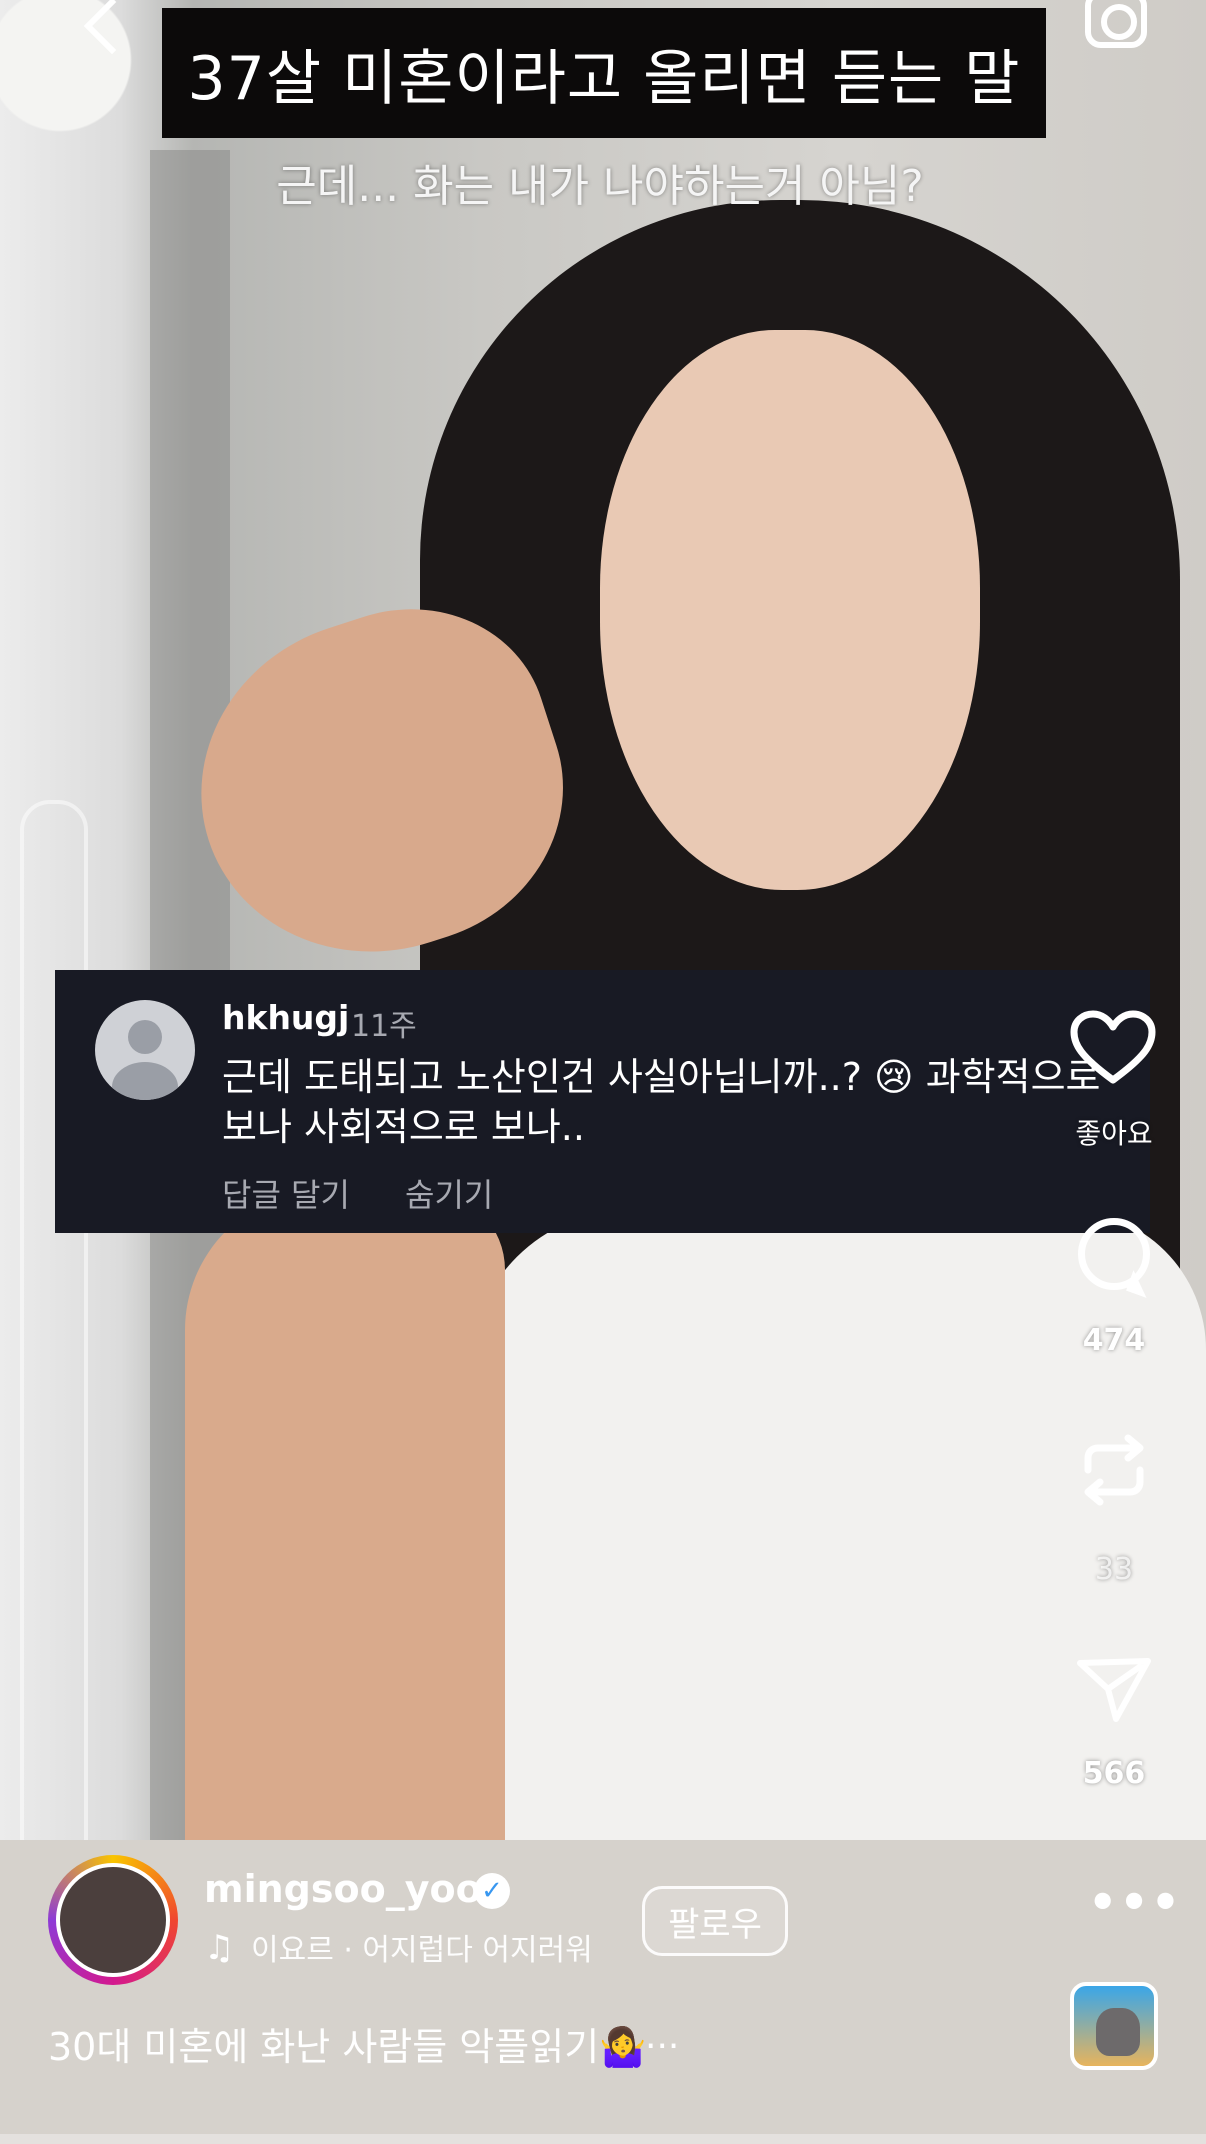 This screenshot has width=1206, height=2144. Describe the element at coordinates (604, 78) in the screenshot. I see `video-title-text: 37살 미혼이라고 올리면 듣는 말` at that location.